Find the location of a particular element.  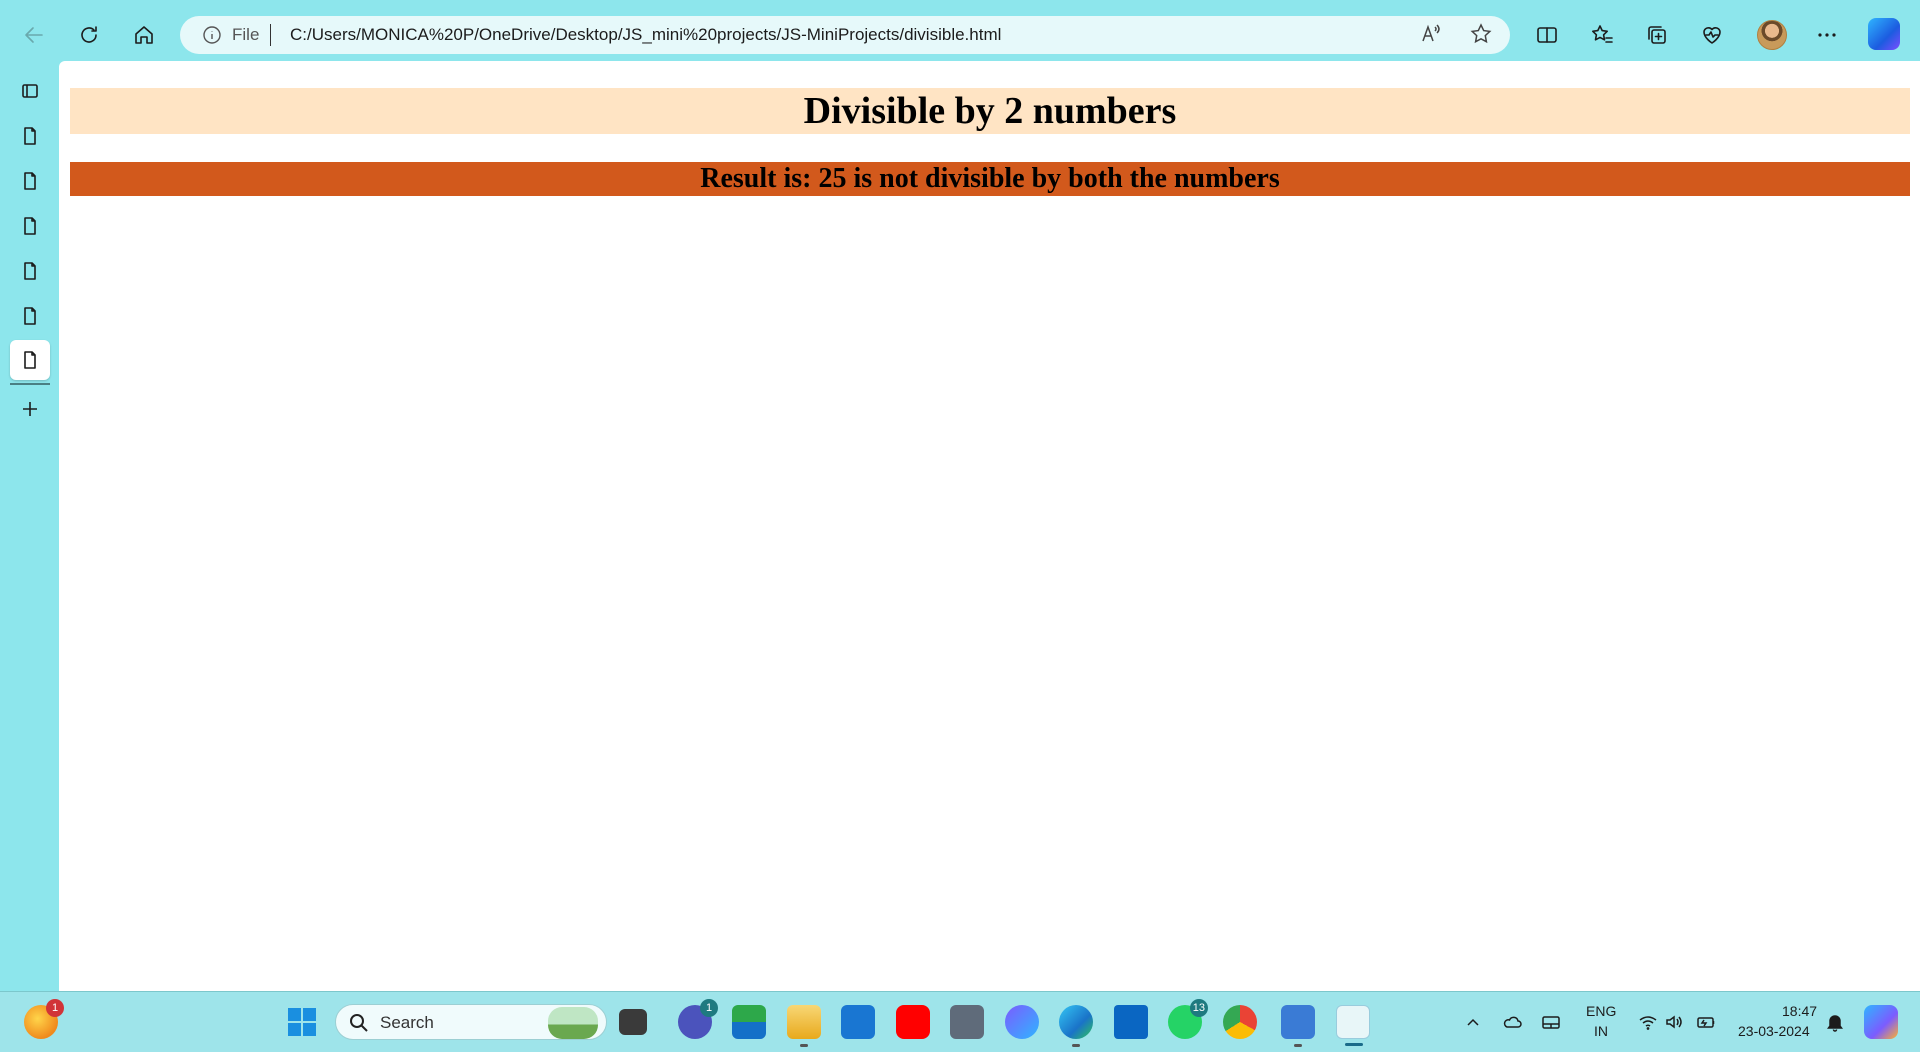

windows-logo-icon is located at coordinates (302, 1022).